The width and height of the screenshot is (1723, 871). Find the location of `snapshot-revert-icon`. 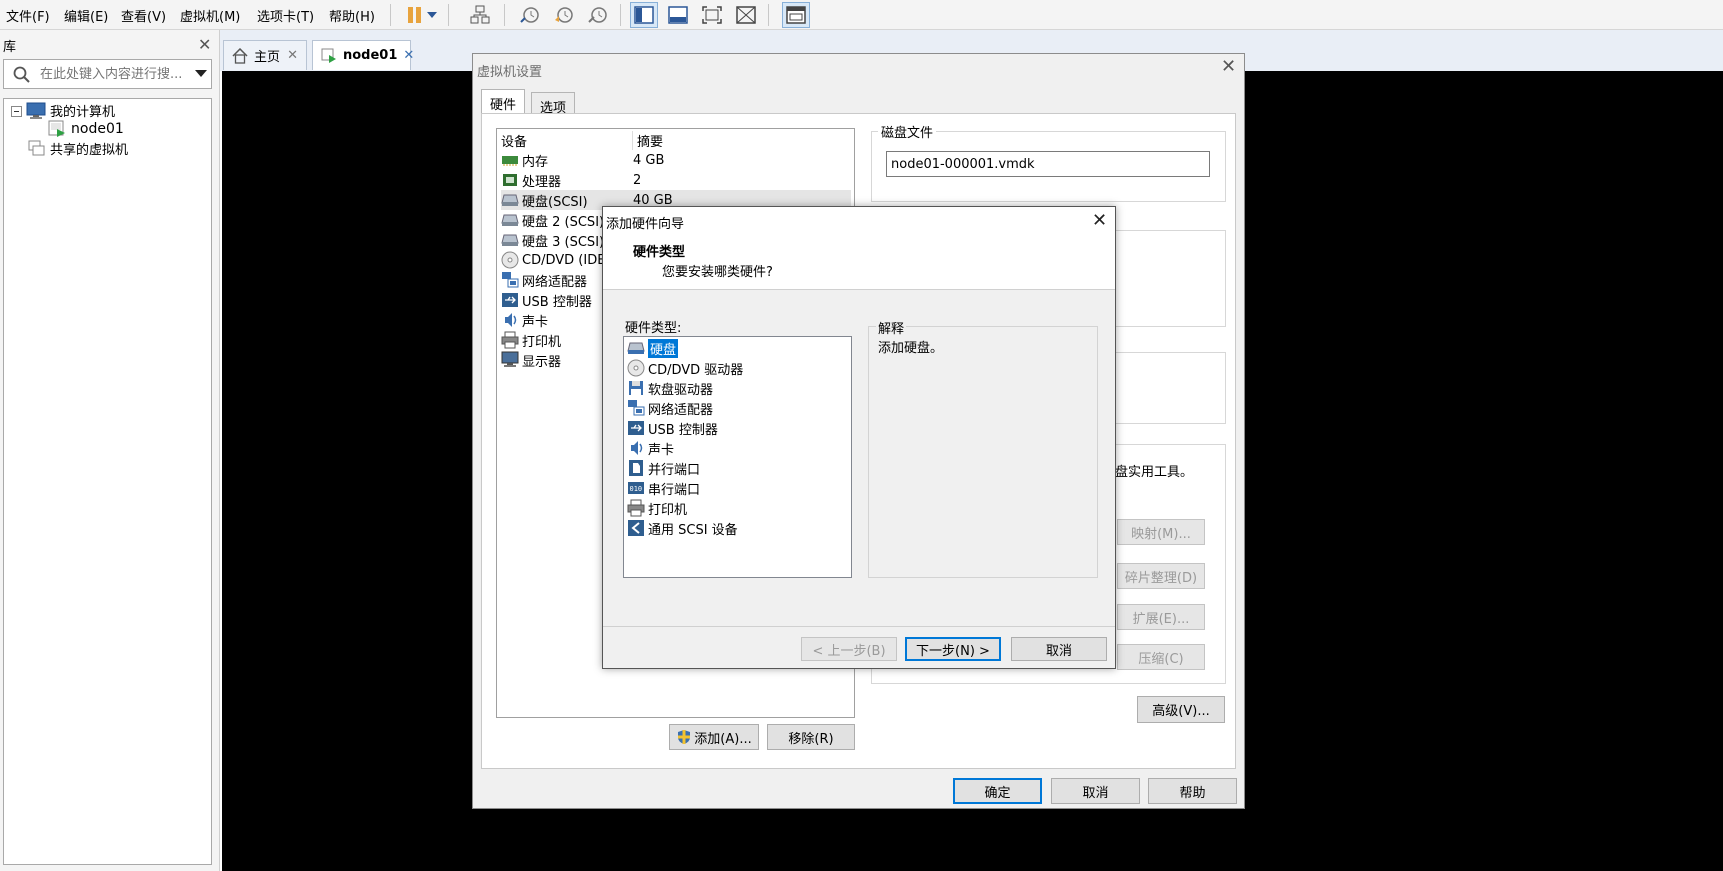

snapshot-revert-icon is located at coordinates (564, 15).